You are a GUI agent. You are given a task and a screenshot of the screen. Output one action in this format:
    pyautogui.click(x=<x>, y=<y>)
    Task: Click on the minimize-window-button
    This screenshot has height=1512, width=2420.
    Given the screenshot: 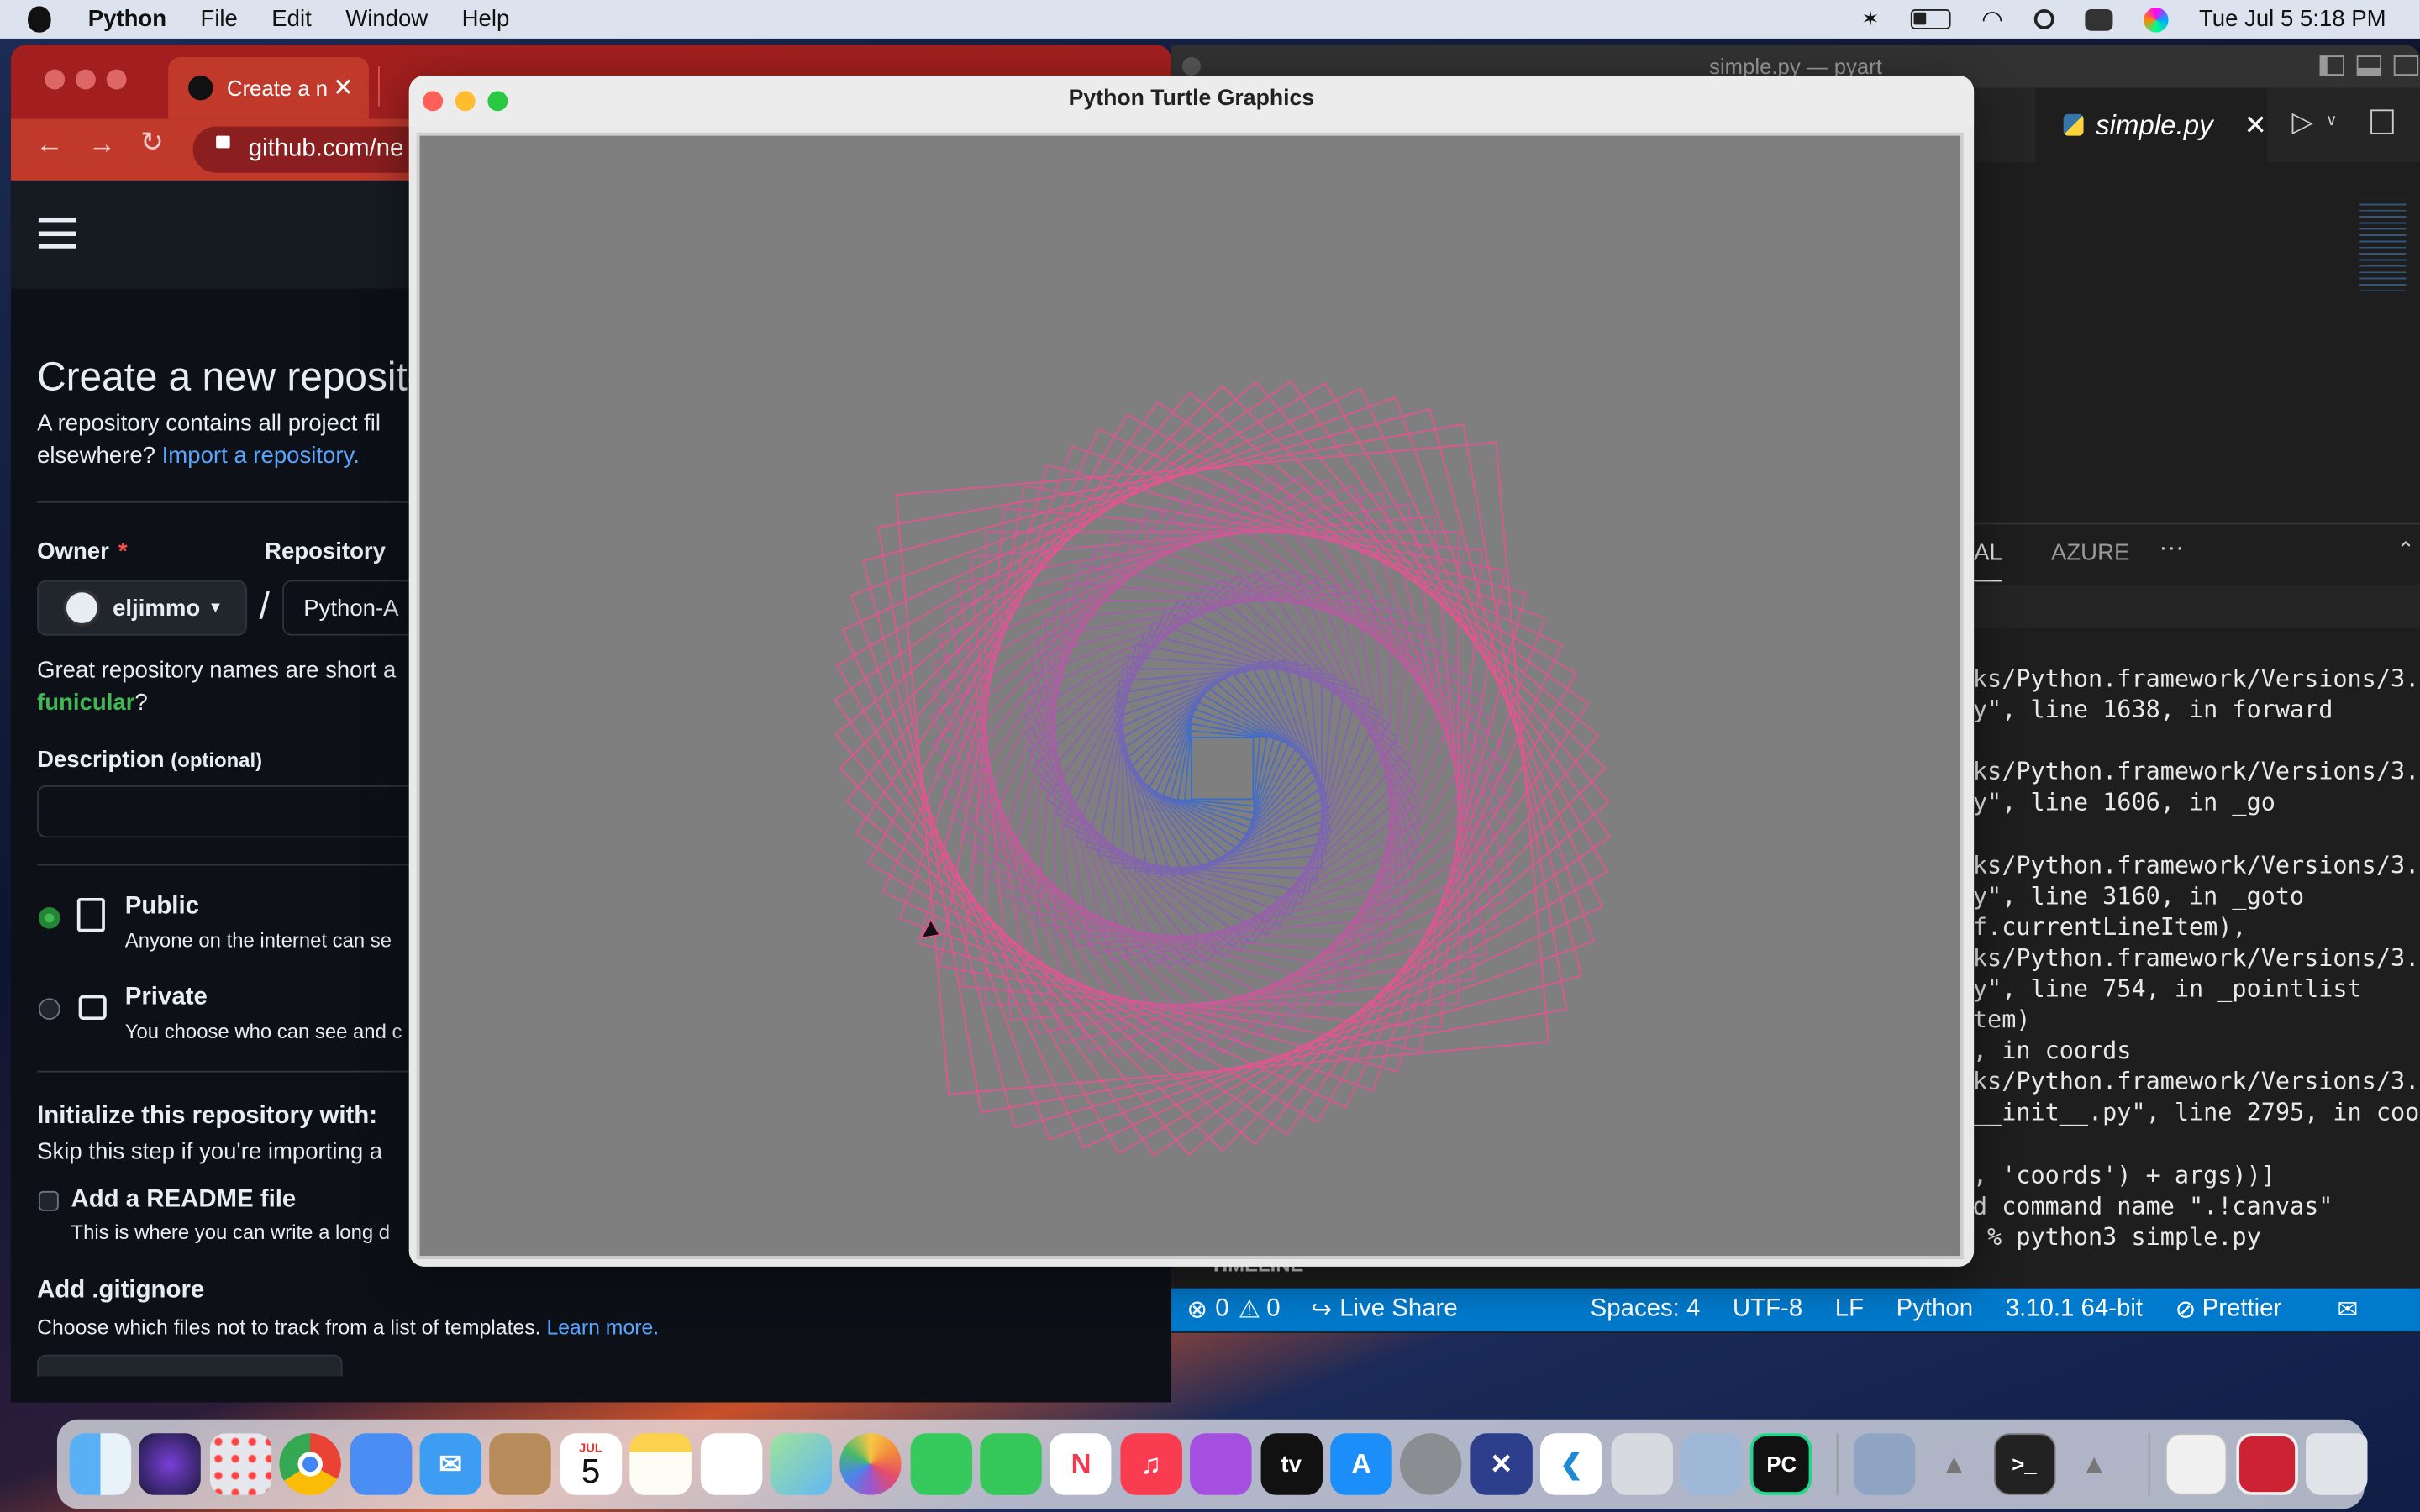 What is the action you would take?
    pyautogui.click(x=85, y=79)
    